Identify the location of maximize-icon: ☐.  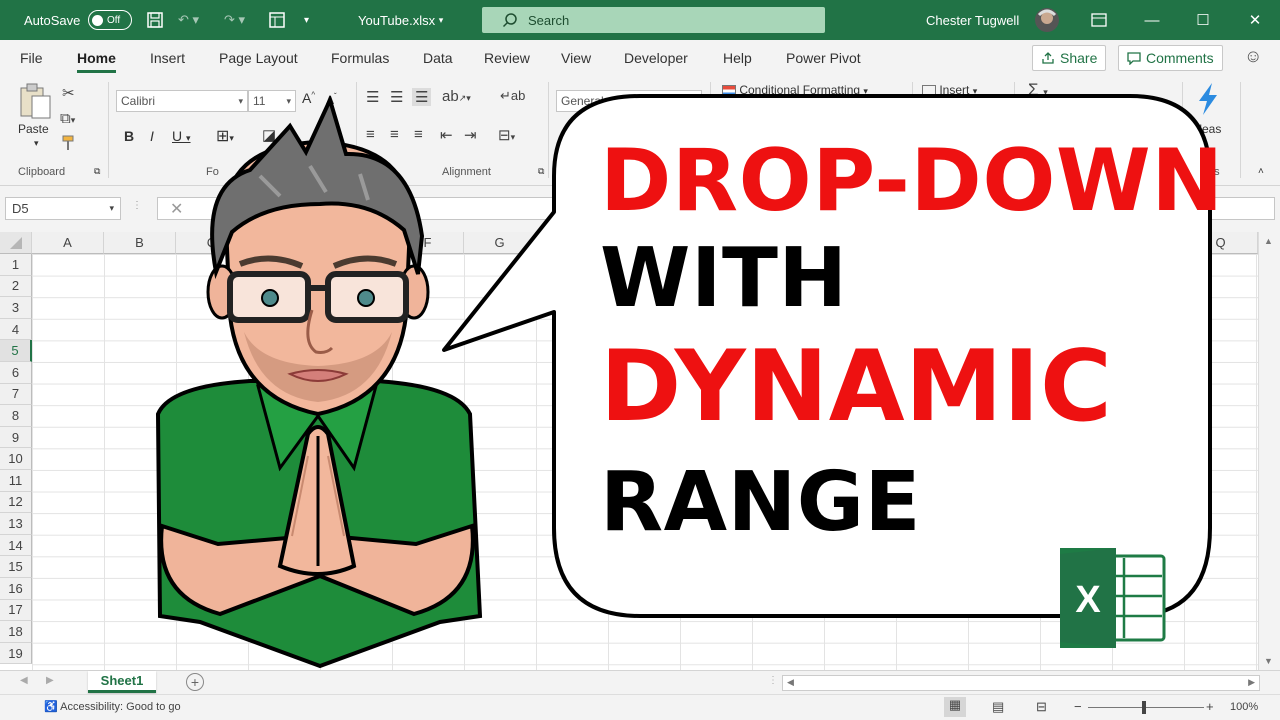
(1203, 20).